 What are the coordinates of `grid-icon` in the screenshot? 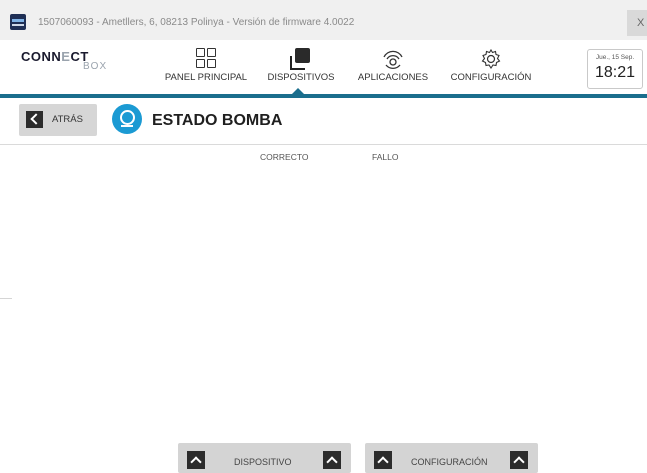 It's located at (206, 58).